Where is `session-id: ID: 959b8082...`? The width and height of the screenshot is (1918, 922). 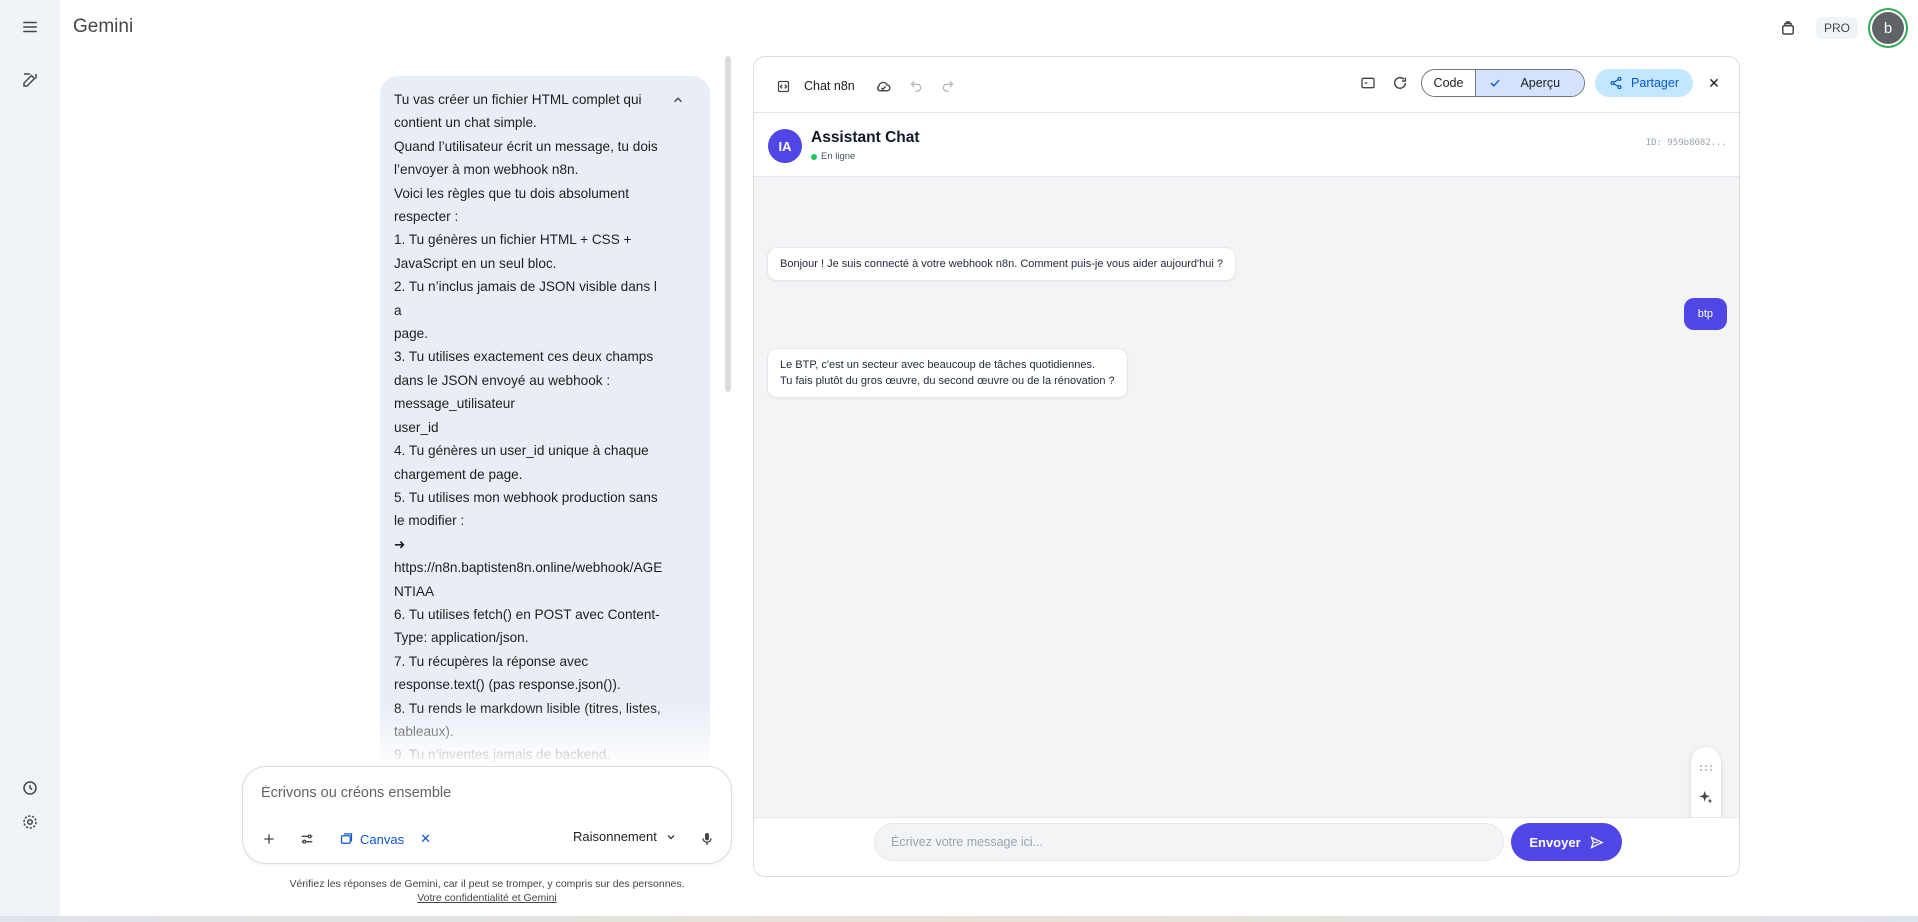 session-id: ID: 959b8082... is located at coordinates (1686, 143).